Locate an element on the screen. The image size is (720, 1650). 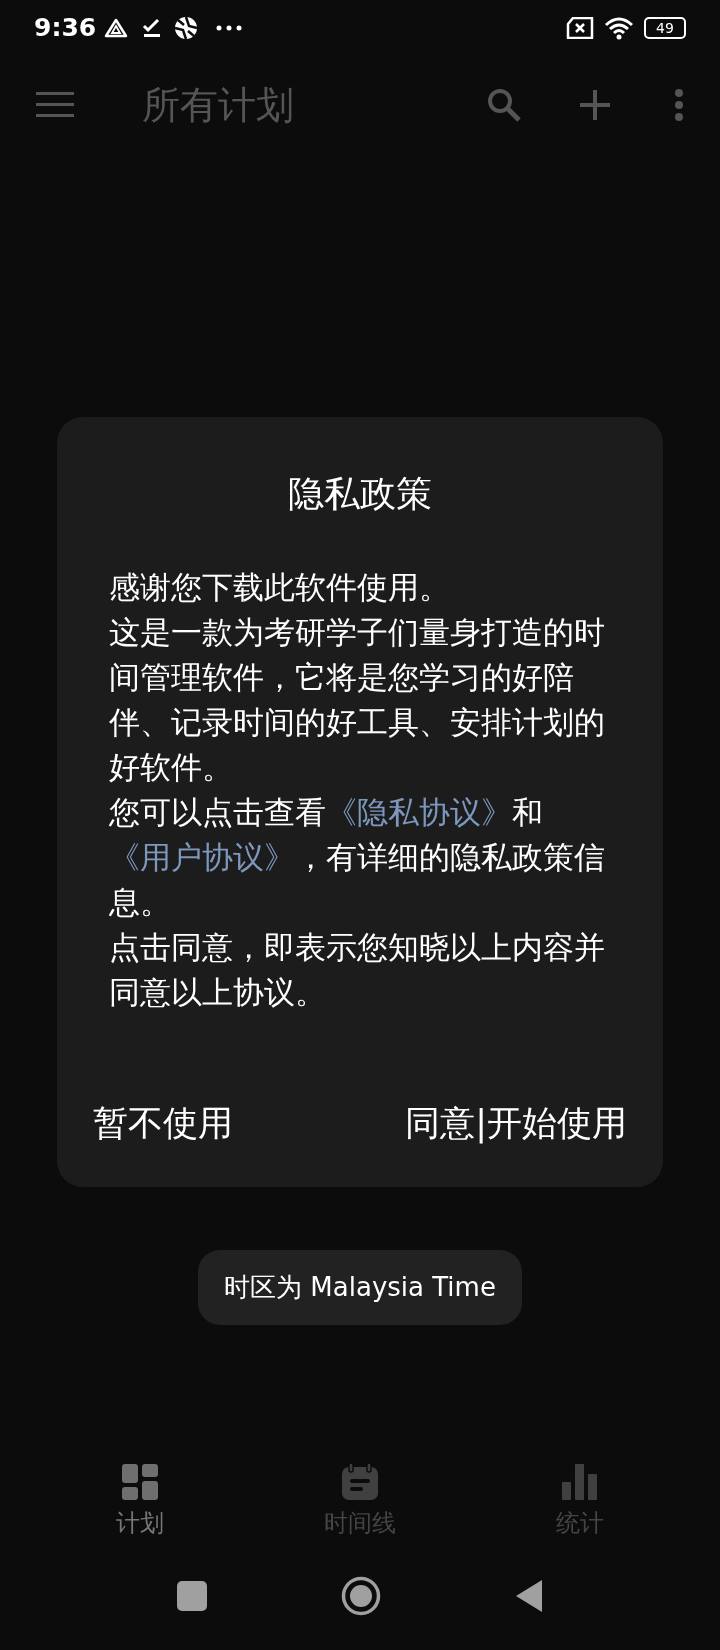
menu-icon is located at coordinates (55, 105).